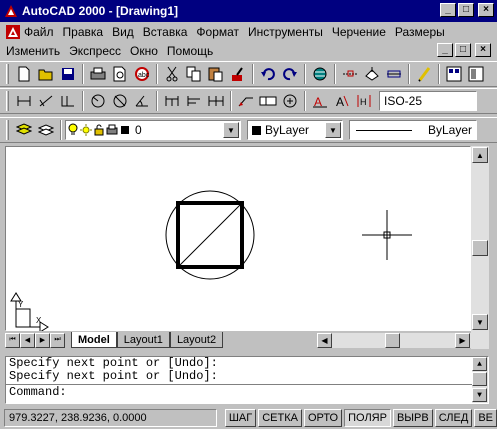 The width and height of the screenshot is (497, 429). What do you see at coordinates (86, 130) in the screenshot?
I see `layer-thaw-sun-icon` at bounding box center [86, 130].